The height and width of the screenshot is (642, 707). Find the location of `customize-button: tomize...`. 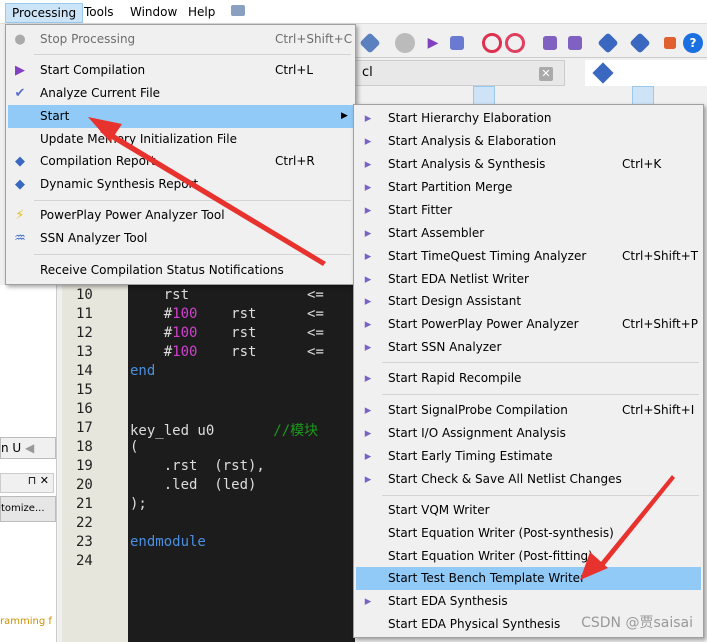

customize-button: tomize... is located at coordinates (28, 509).